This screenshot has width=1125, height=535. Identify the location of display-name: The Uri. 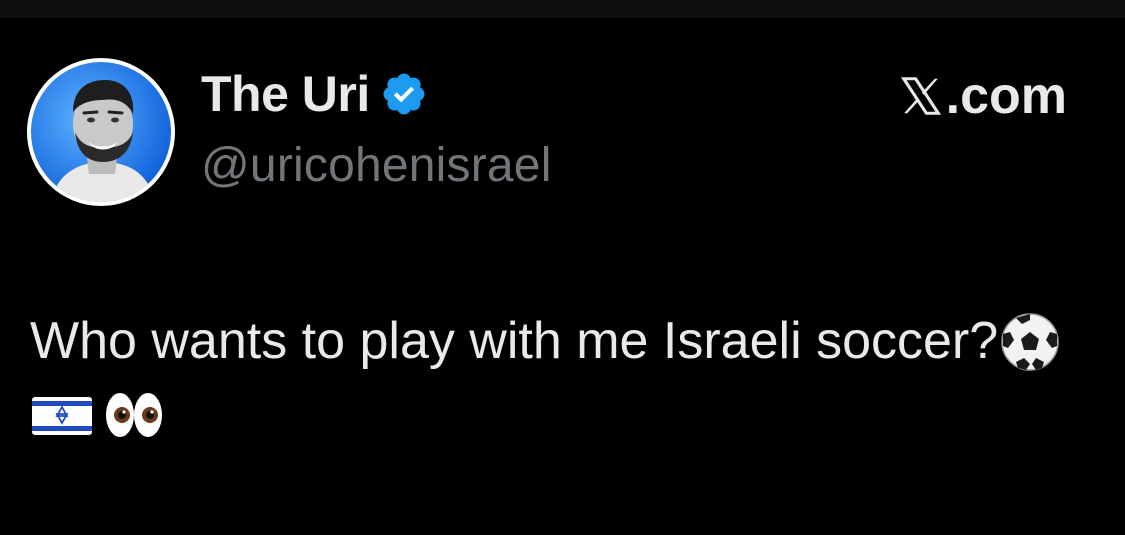
(285, 94).